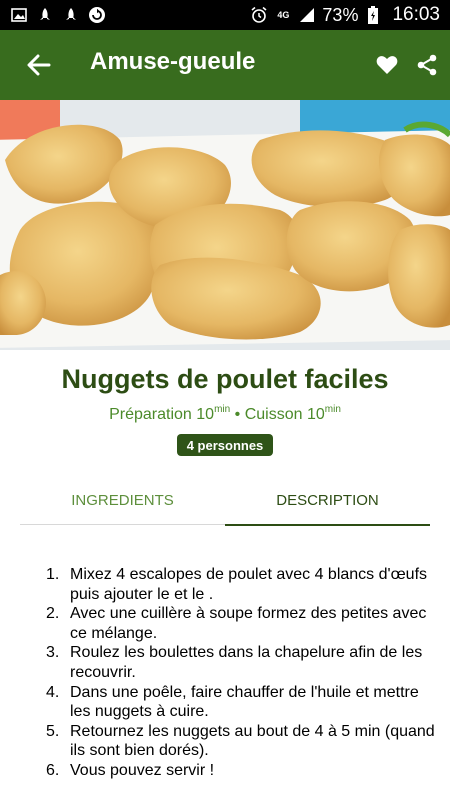 This screenshot has width=450, height=800. Describe the element at coordinates (243, 771) in the screenshot. I see `list-item: 6. Vous pouvez servir !` at that location.